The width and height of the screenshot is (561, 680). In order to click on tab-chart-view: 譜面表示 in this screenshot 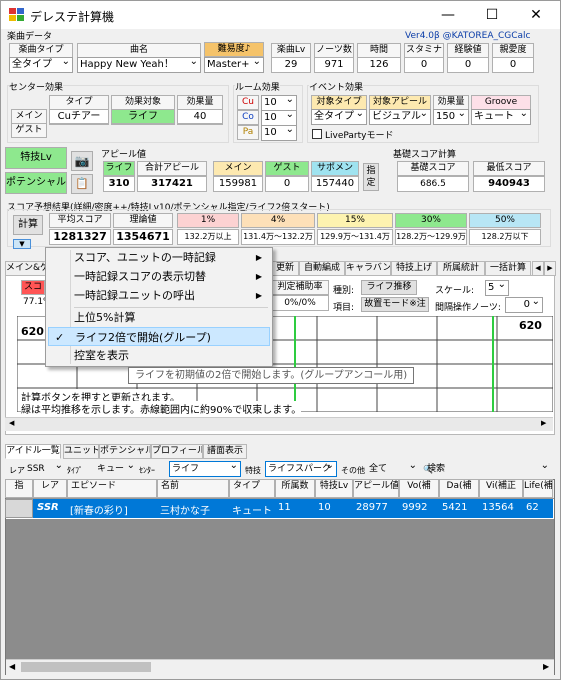, I will do `click(225, 451)`.